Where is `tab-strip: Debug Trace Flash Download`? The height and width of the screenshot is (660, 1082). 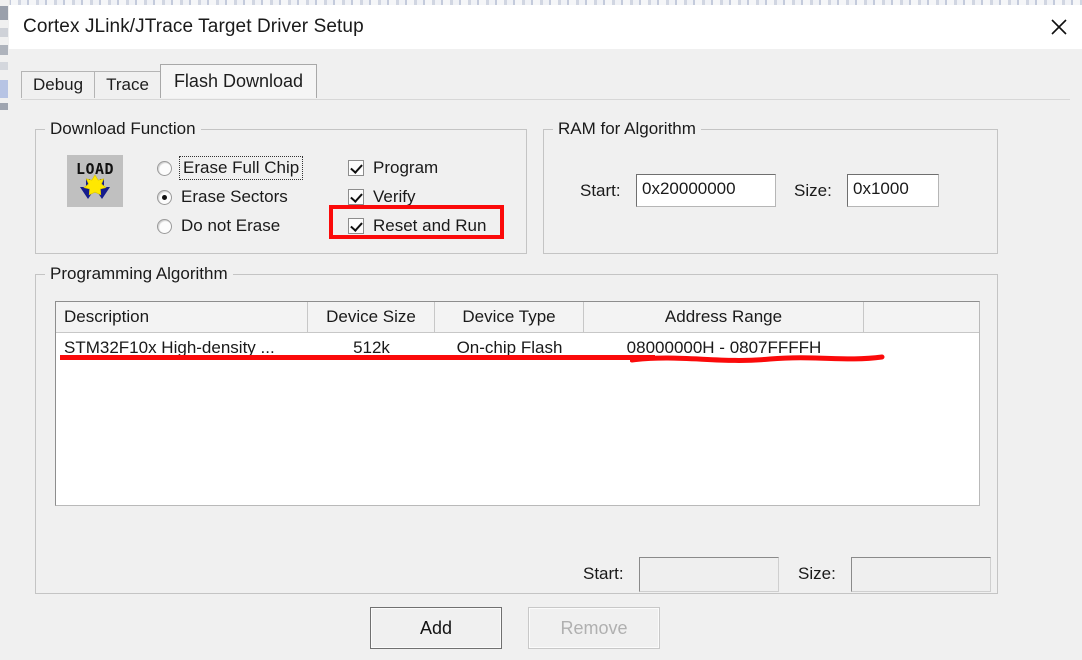
tab-strip: Debug Trace Flash Download is located at coordinates (169, 81).